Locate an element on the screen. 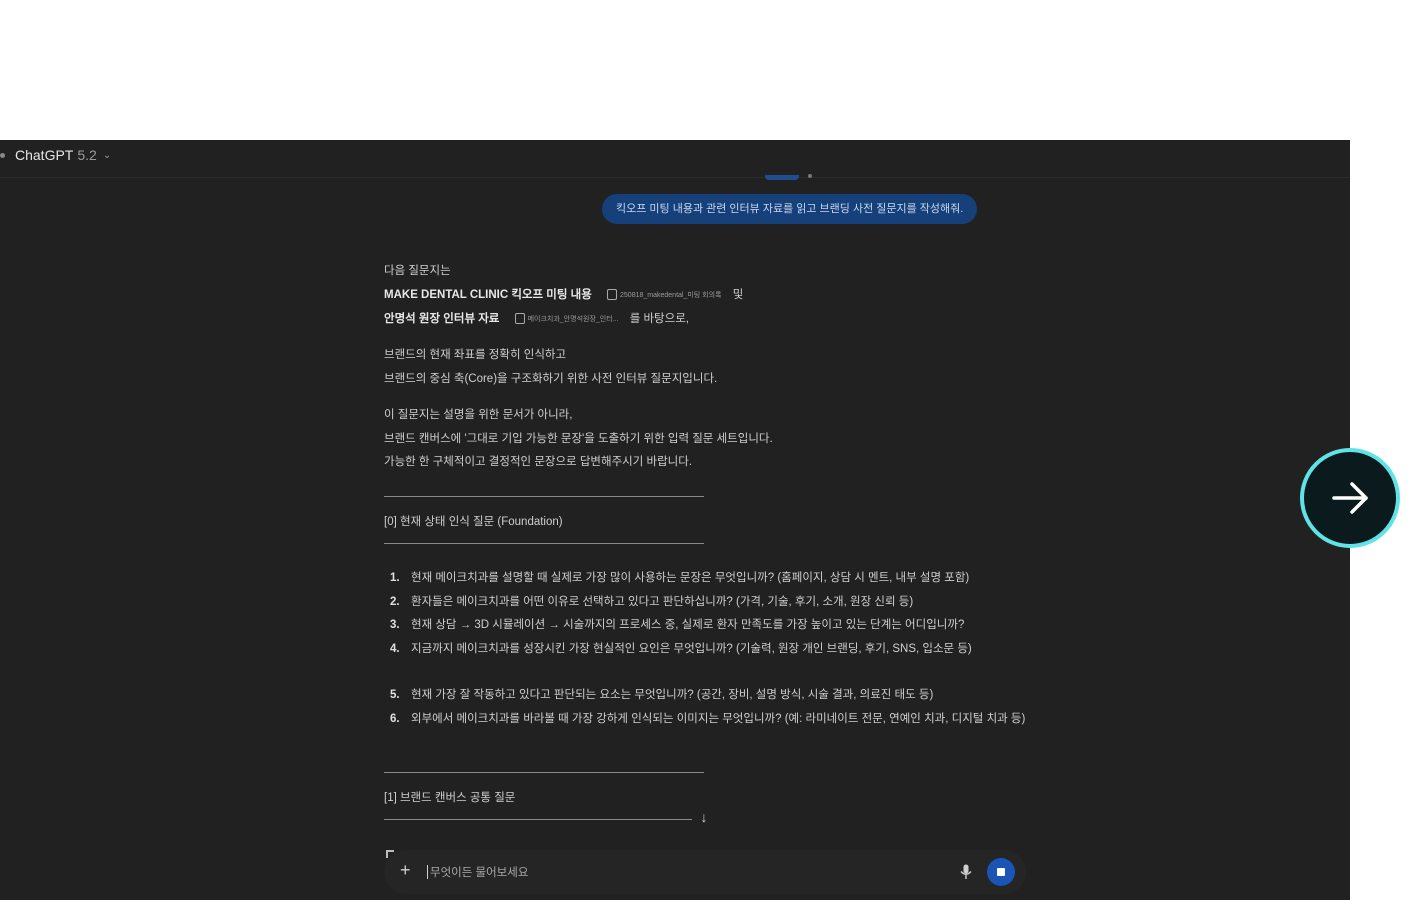 This screenshot has width=1408, height=900. intro-bold-2: 안명석 원장 인터뷰 자료 is located at coordinates (442, 319).